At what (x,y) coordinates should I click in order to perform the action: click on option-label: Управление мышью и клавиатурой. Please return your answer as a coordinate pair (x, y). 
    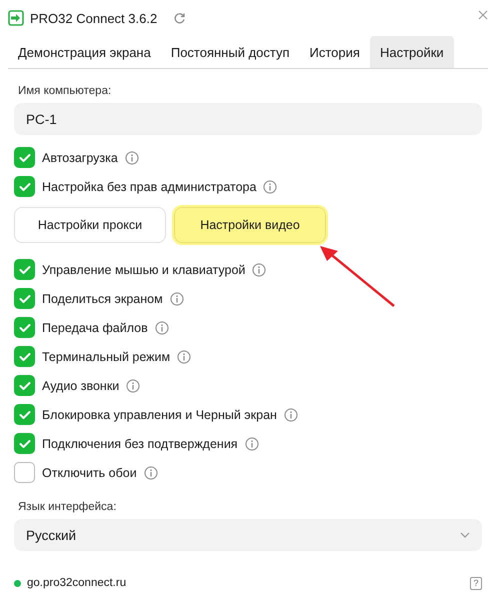
    Looking at the image, I should click on (144, 269).